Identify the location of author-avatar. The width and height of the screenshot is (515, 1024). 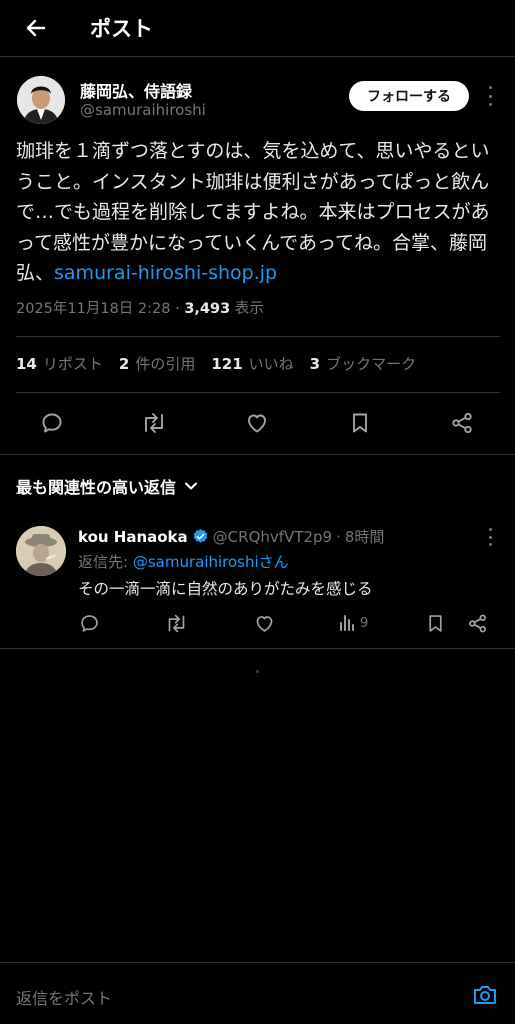
(41, 100).